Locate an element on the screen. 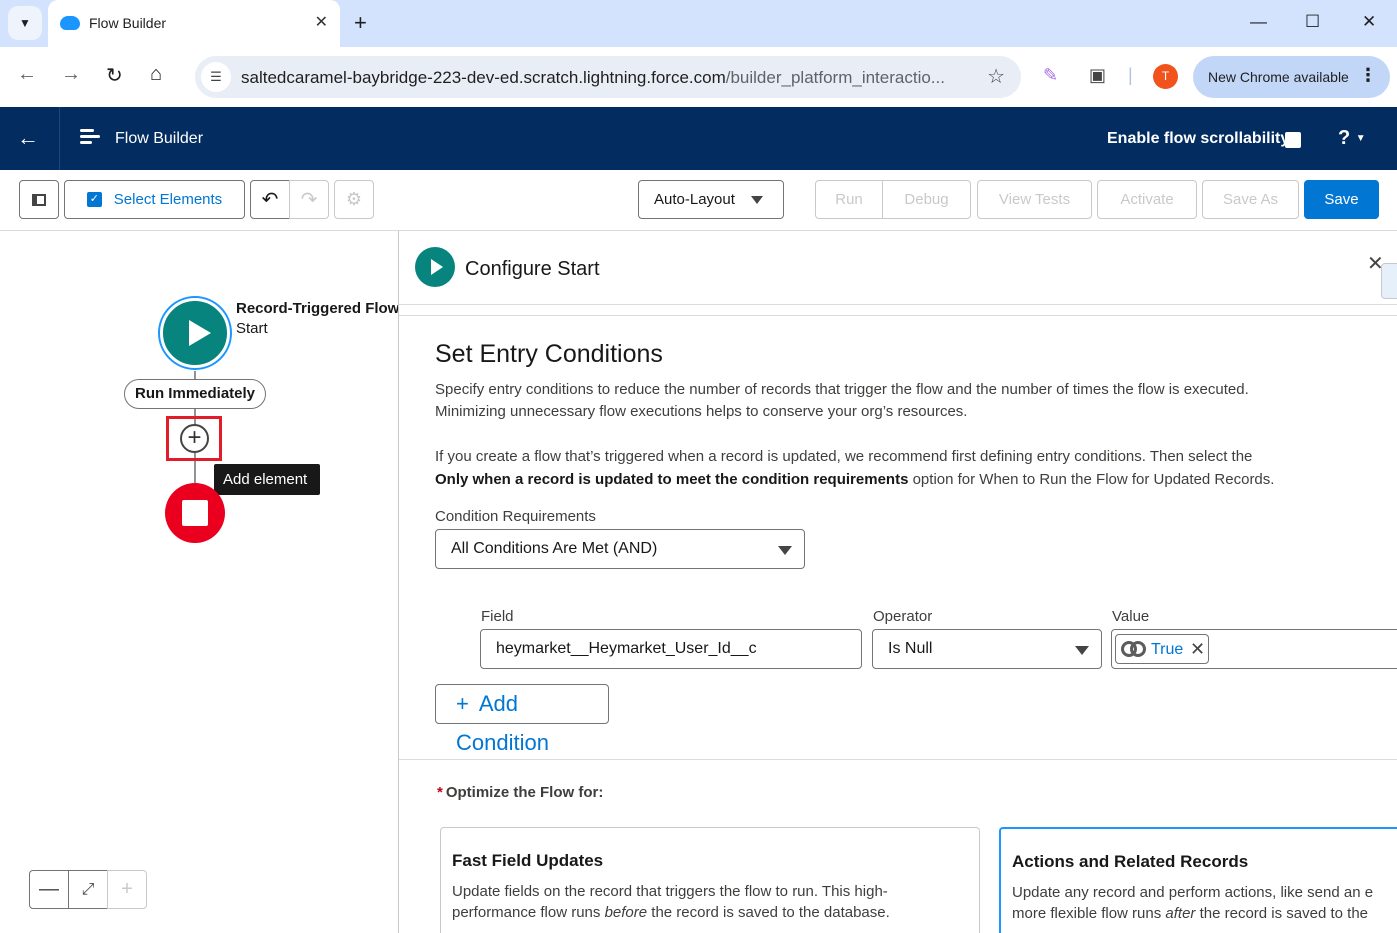 This screenshot has width=1397, height=933. end-node is located at coordinates (195, 513).